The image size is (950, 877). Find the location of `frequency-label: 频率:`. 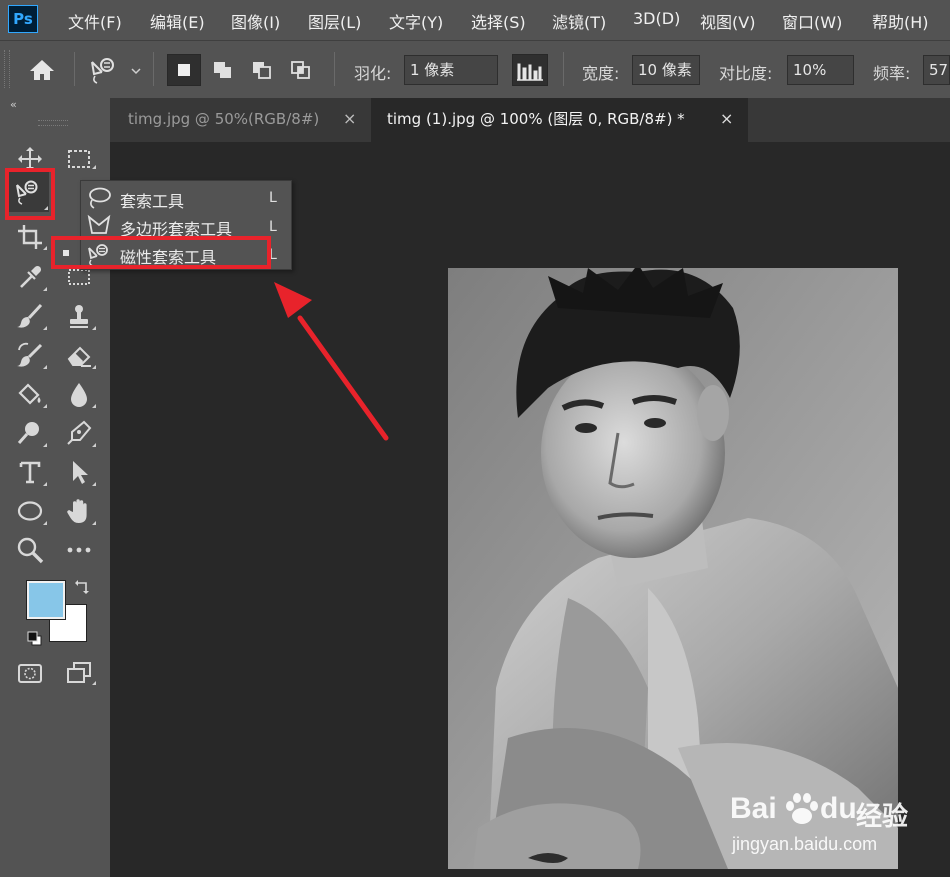

frequency-label: 频率: is located at coordinates (892, 73).